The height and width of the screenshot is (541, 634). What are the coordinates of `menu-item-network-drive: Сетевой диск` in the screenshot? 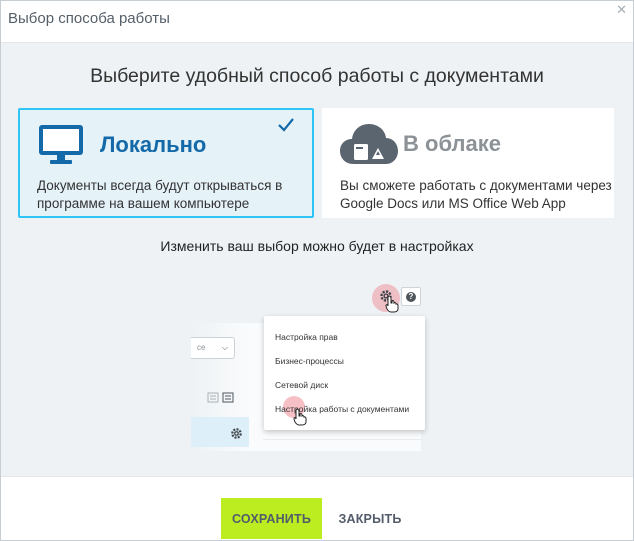 It's located at (302, 385).